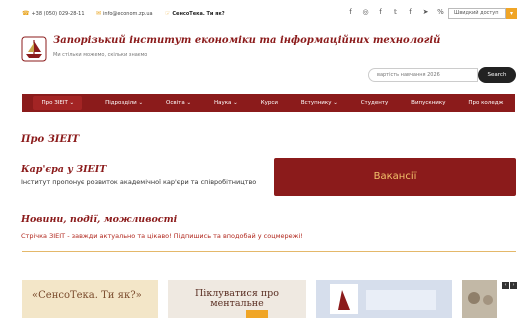 The width and height of the screenshot is (529, 318). I want to click on email-contact: ✉ info@econom.zp.ua, so click(124, 13).